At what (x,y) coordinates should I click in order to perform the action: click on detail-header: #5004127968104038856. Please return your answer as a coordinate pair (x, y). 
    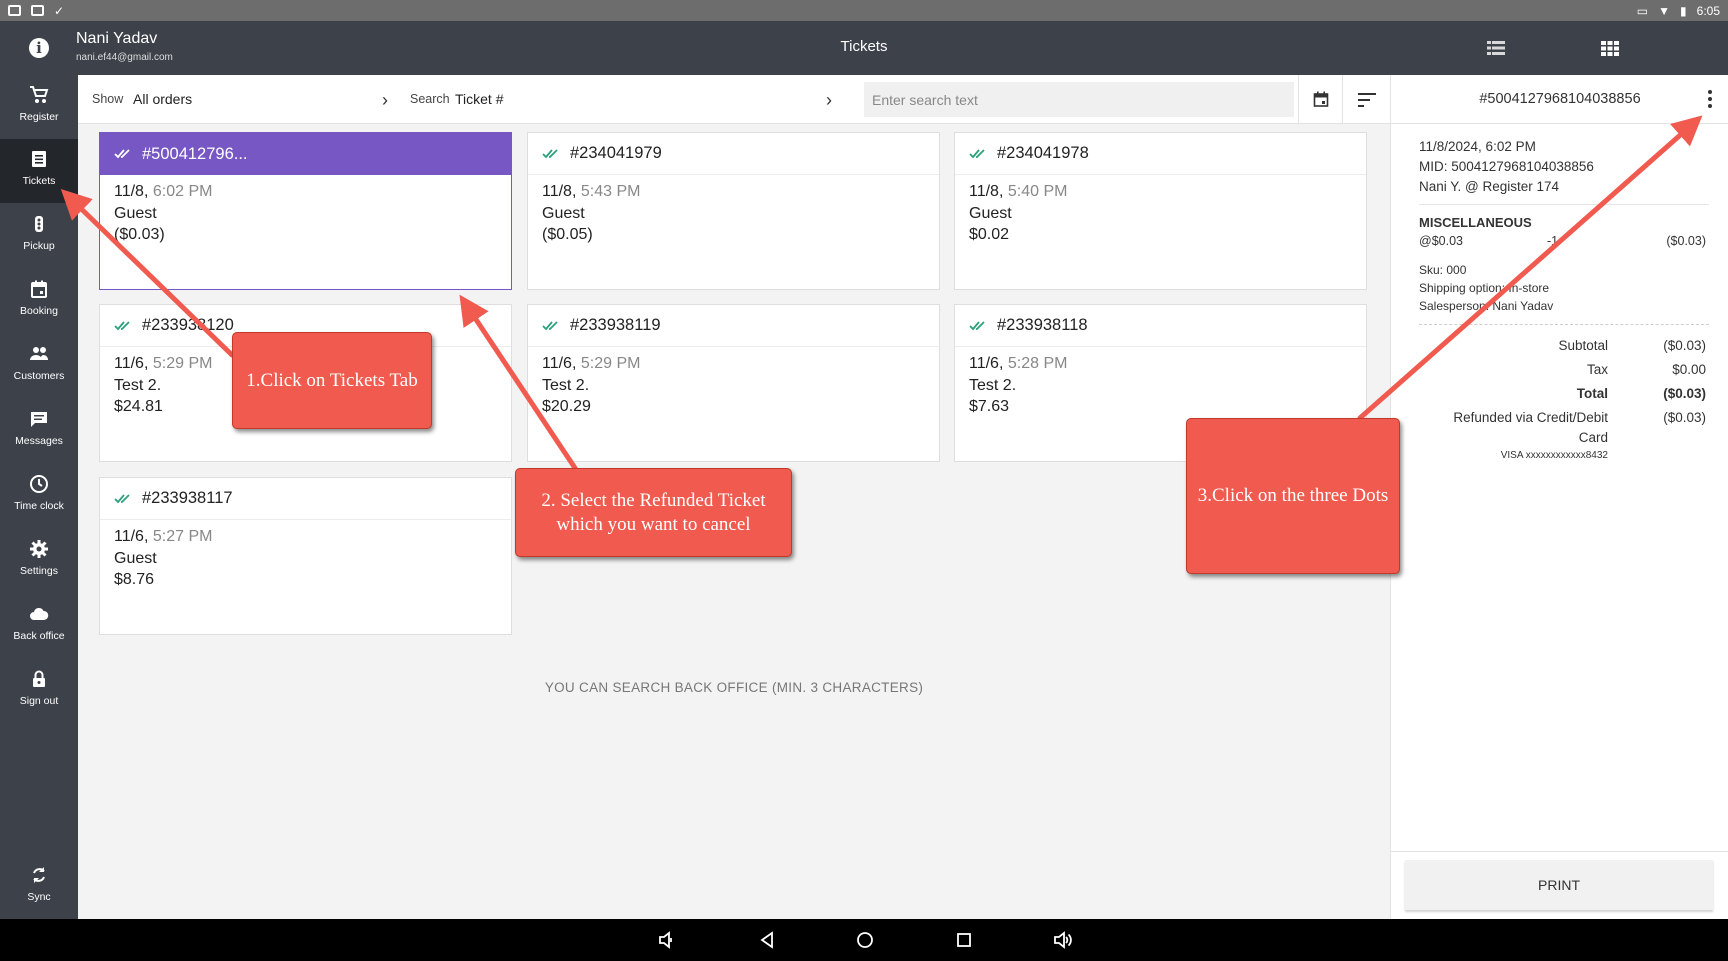
    Looking at the image, I should click on (1559, 99).